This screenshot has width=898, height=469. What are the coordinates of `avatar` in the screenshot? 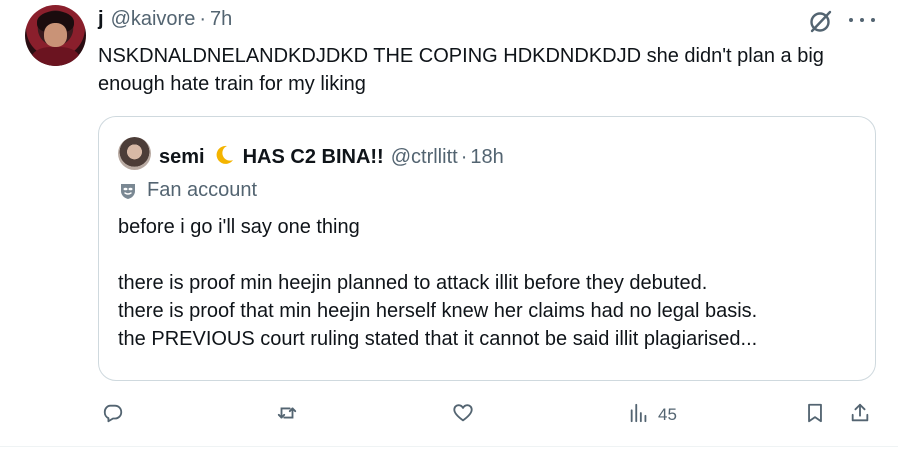 It's located at (55, 35).